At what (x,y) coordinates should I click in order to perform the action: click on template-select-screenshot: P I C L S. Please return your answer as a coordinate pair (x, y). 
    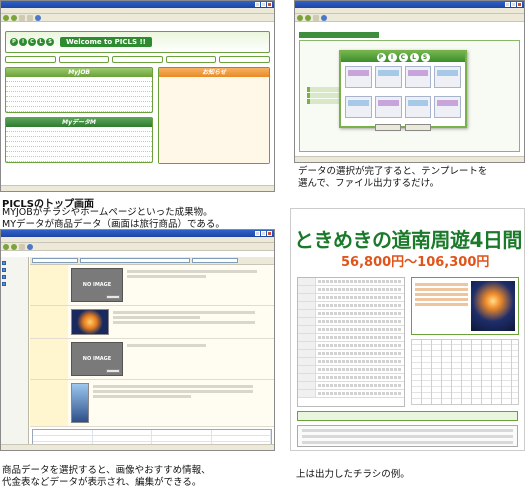
    Looking at the image, I should click on (409, 81).